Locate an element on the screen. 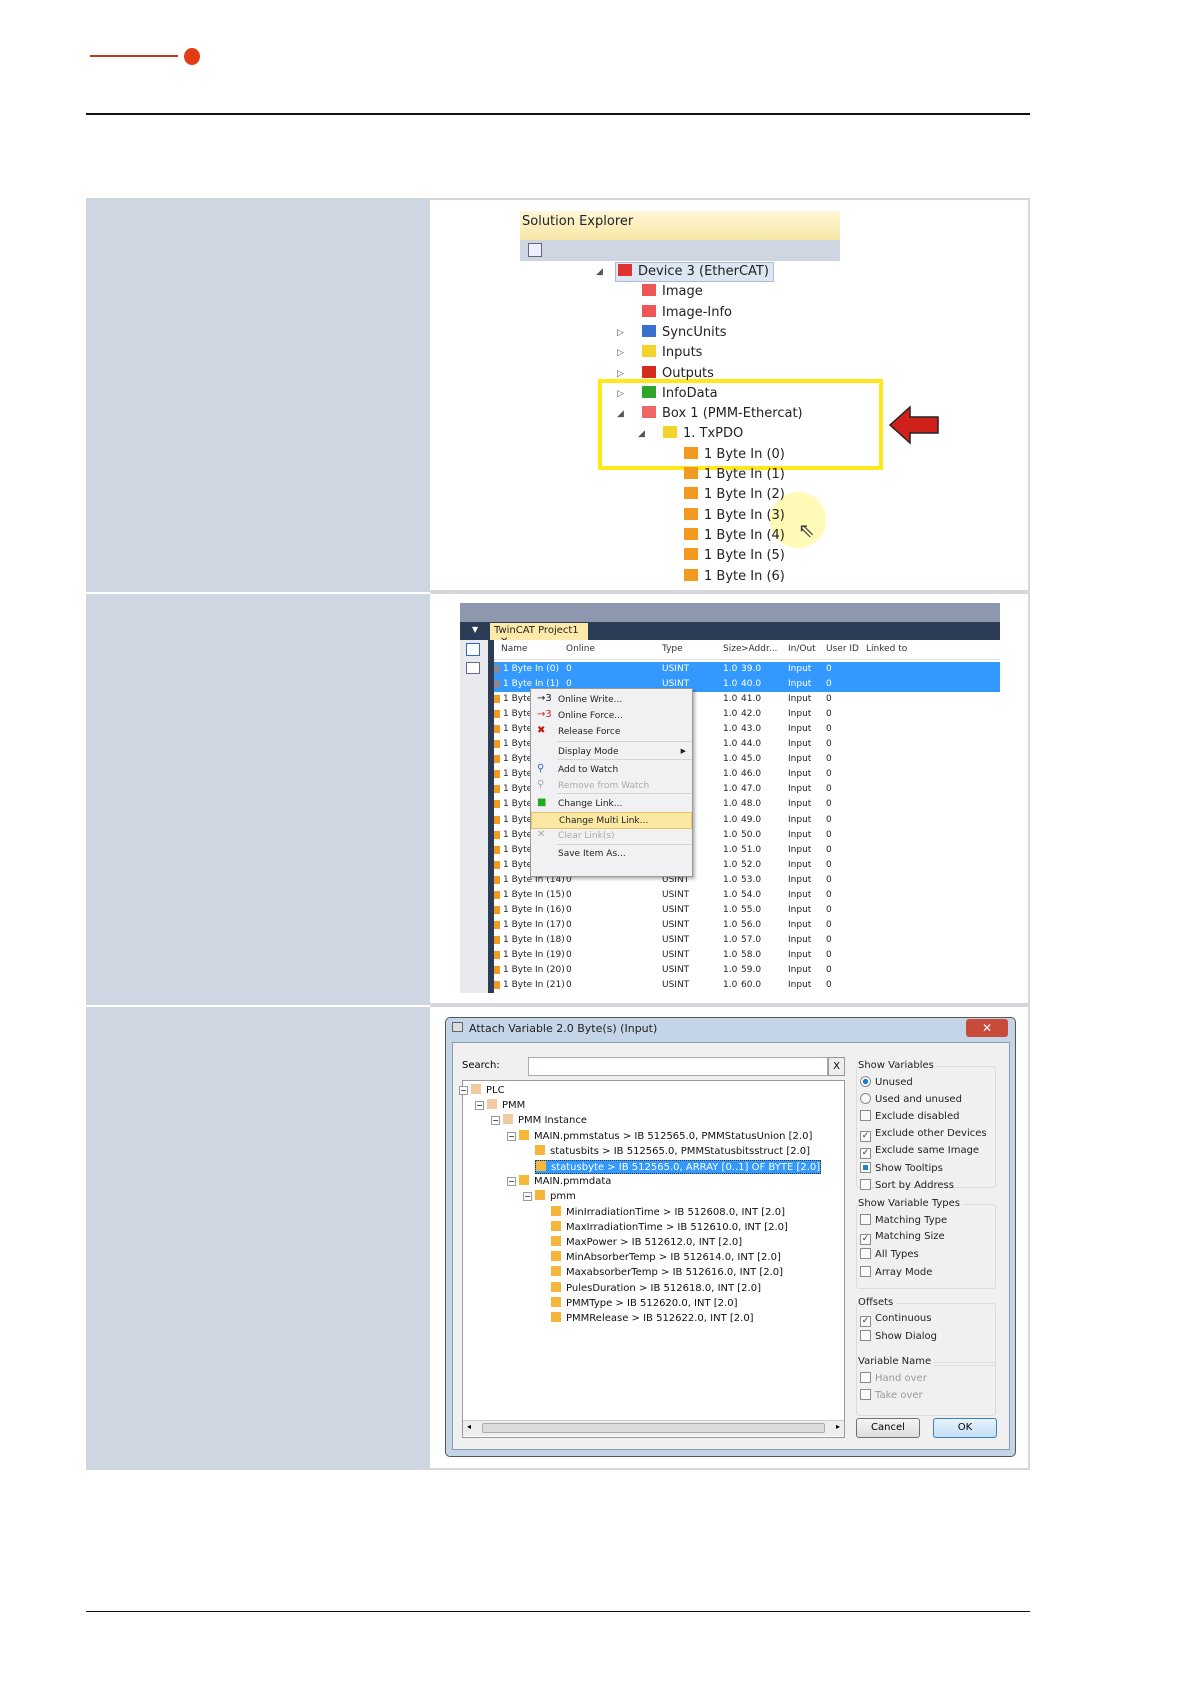  column-header: Online is located at coordinates (580, 649).